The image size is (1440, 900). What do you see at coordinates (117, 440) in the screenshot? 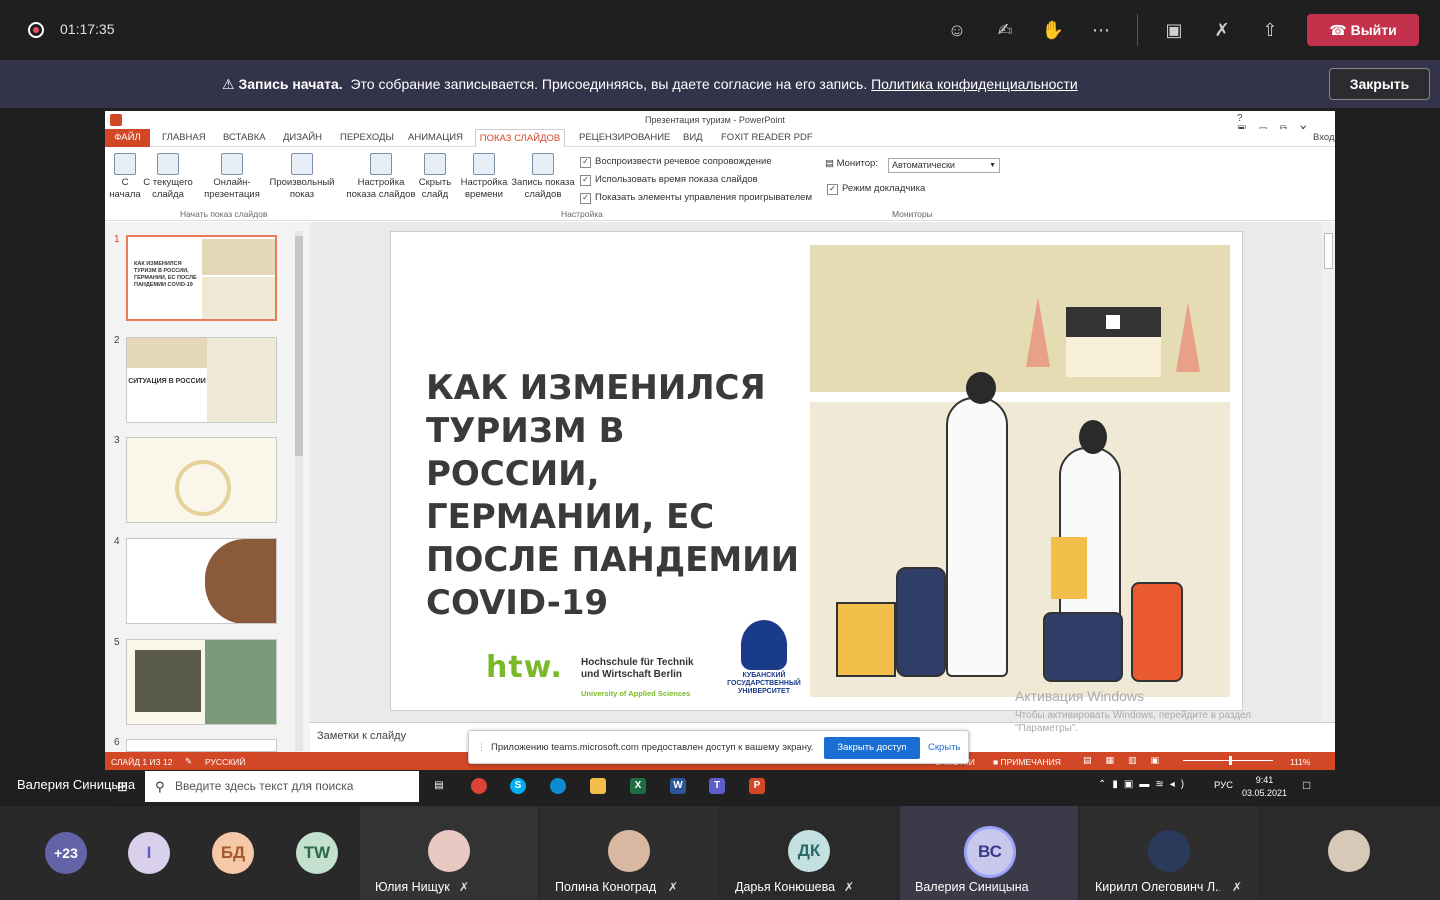
I see `slide-number: 3` at bounding box center [117, 440].